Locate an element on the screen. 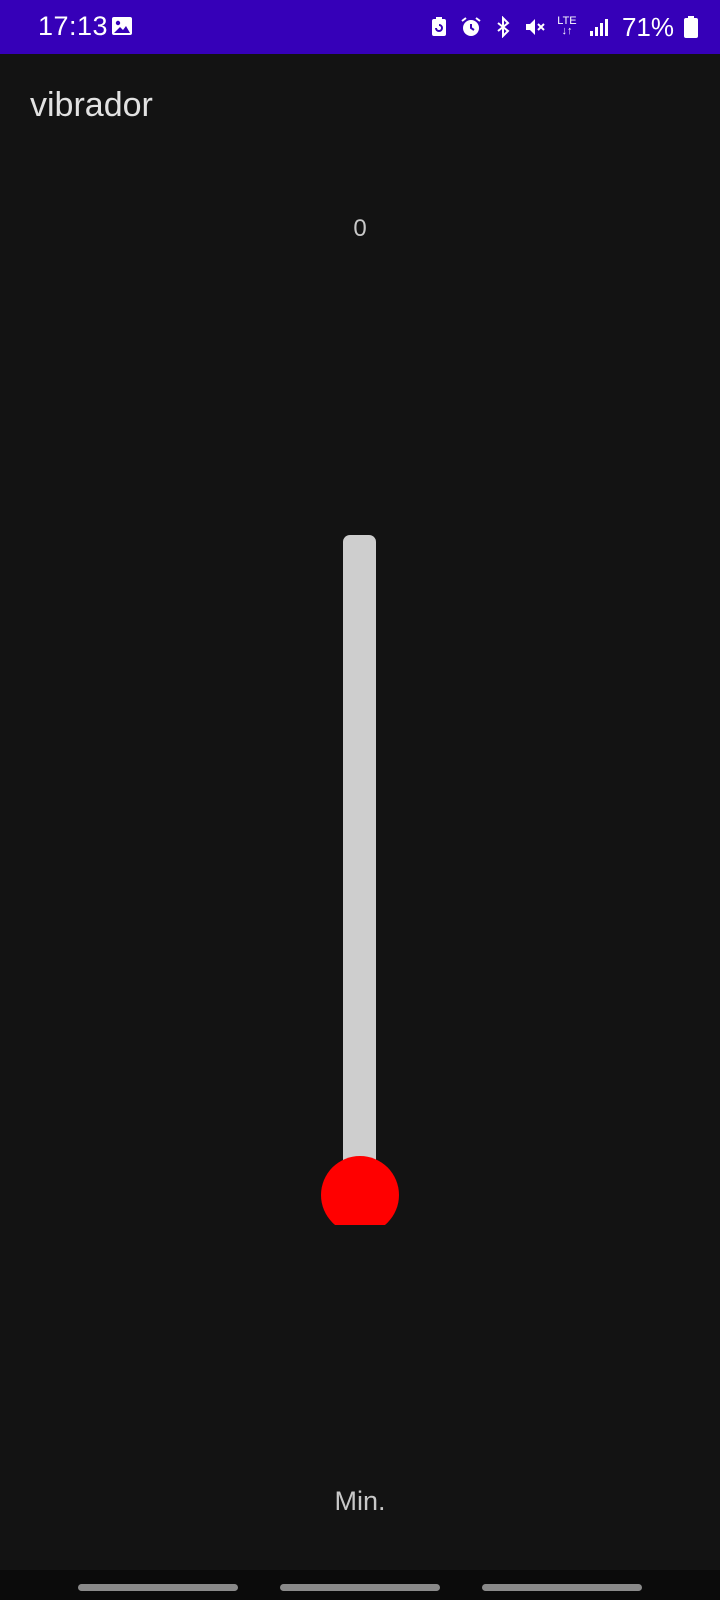 Image resolution: width=720 pixels, height=1600 pixels. gallery-icon is located at coordinates (122, 26).